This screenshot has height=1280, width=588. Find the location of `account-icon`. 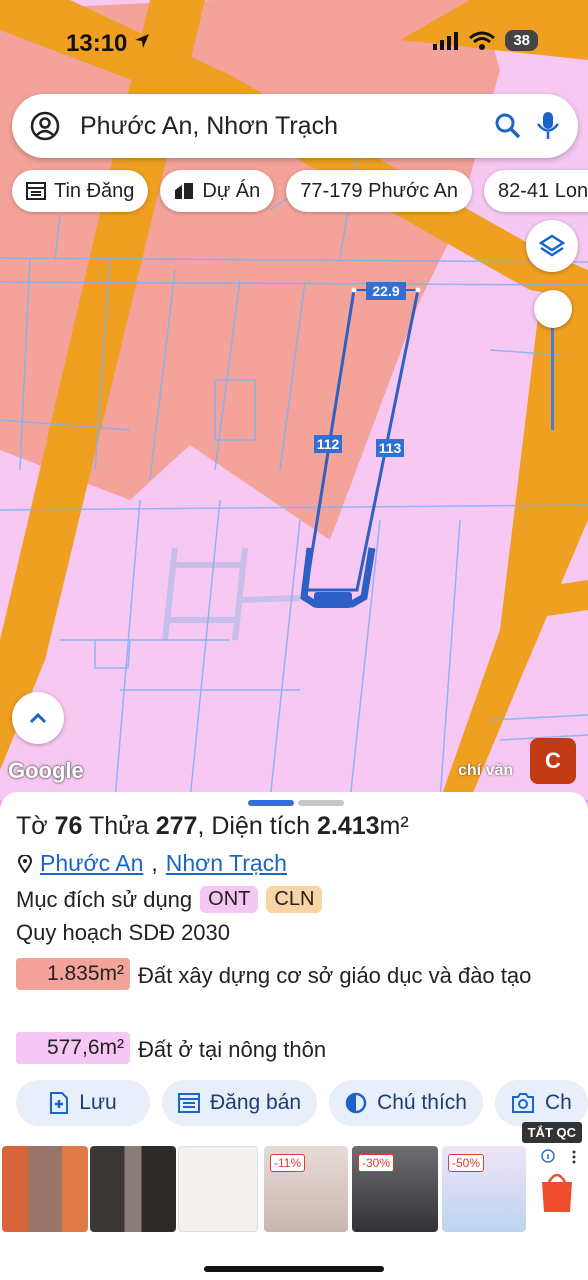

account-icon is located at coordinates (45, 126).